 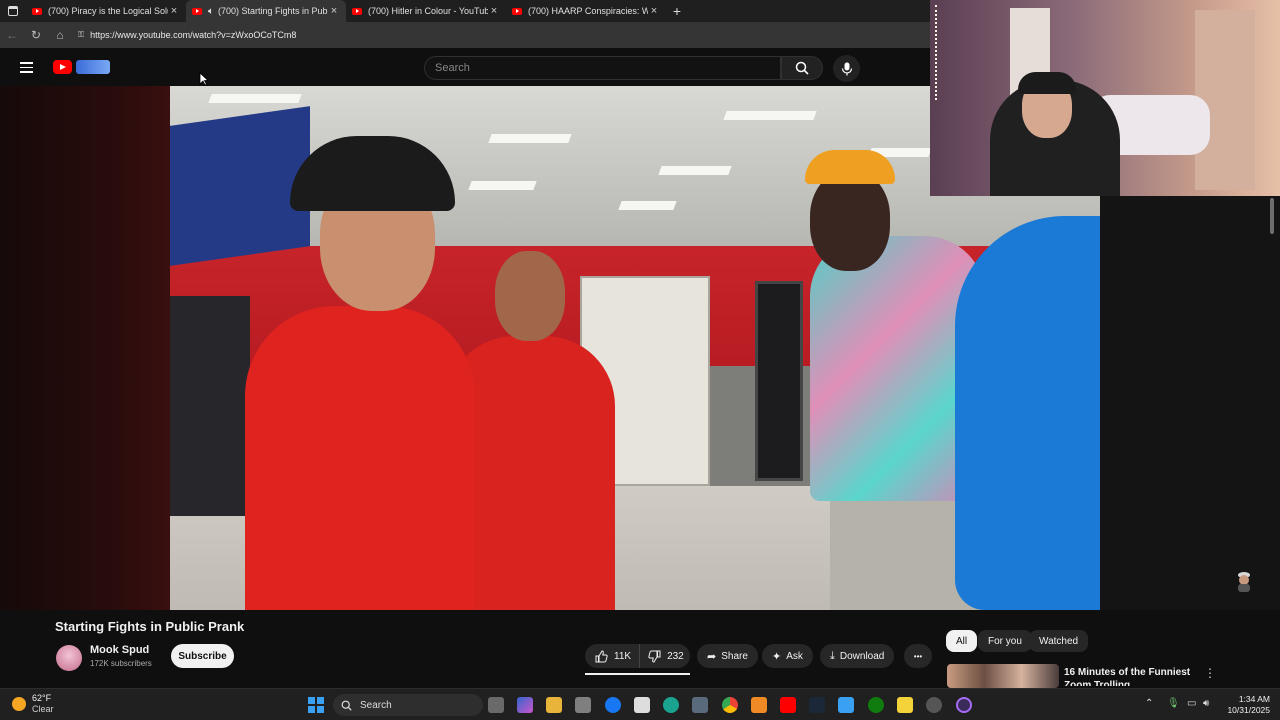 What do you see at coordinates (408, 705) in the screenshot?
I see `taskbar-search: Search` at bounding box center [408, 705].